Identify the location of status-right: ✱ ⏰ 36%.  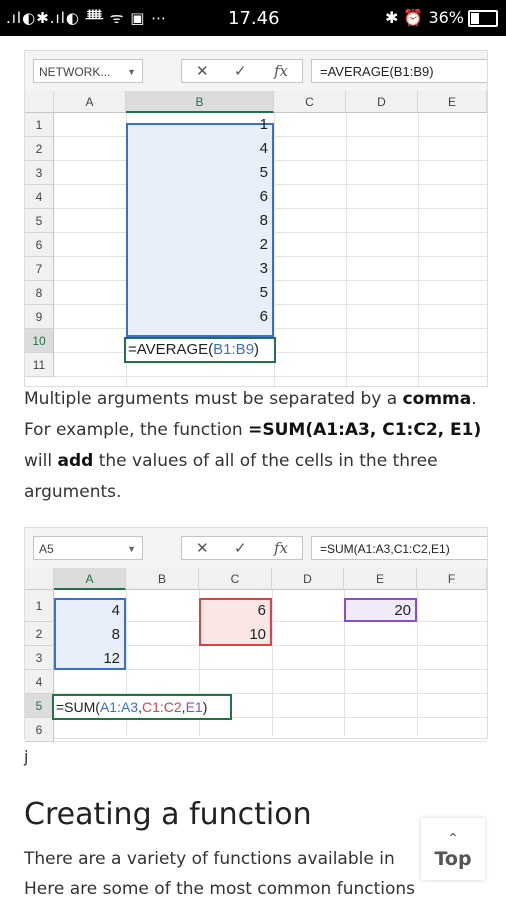
(441, 17).